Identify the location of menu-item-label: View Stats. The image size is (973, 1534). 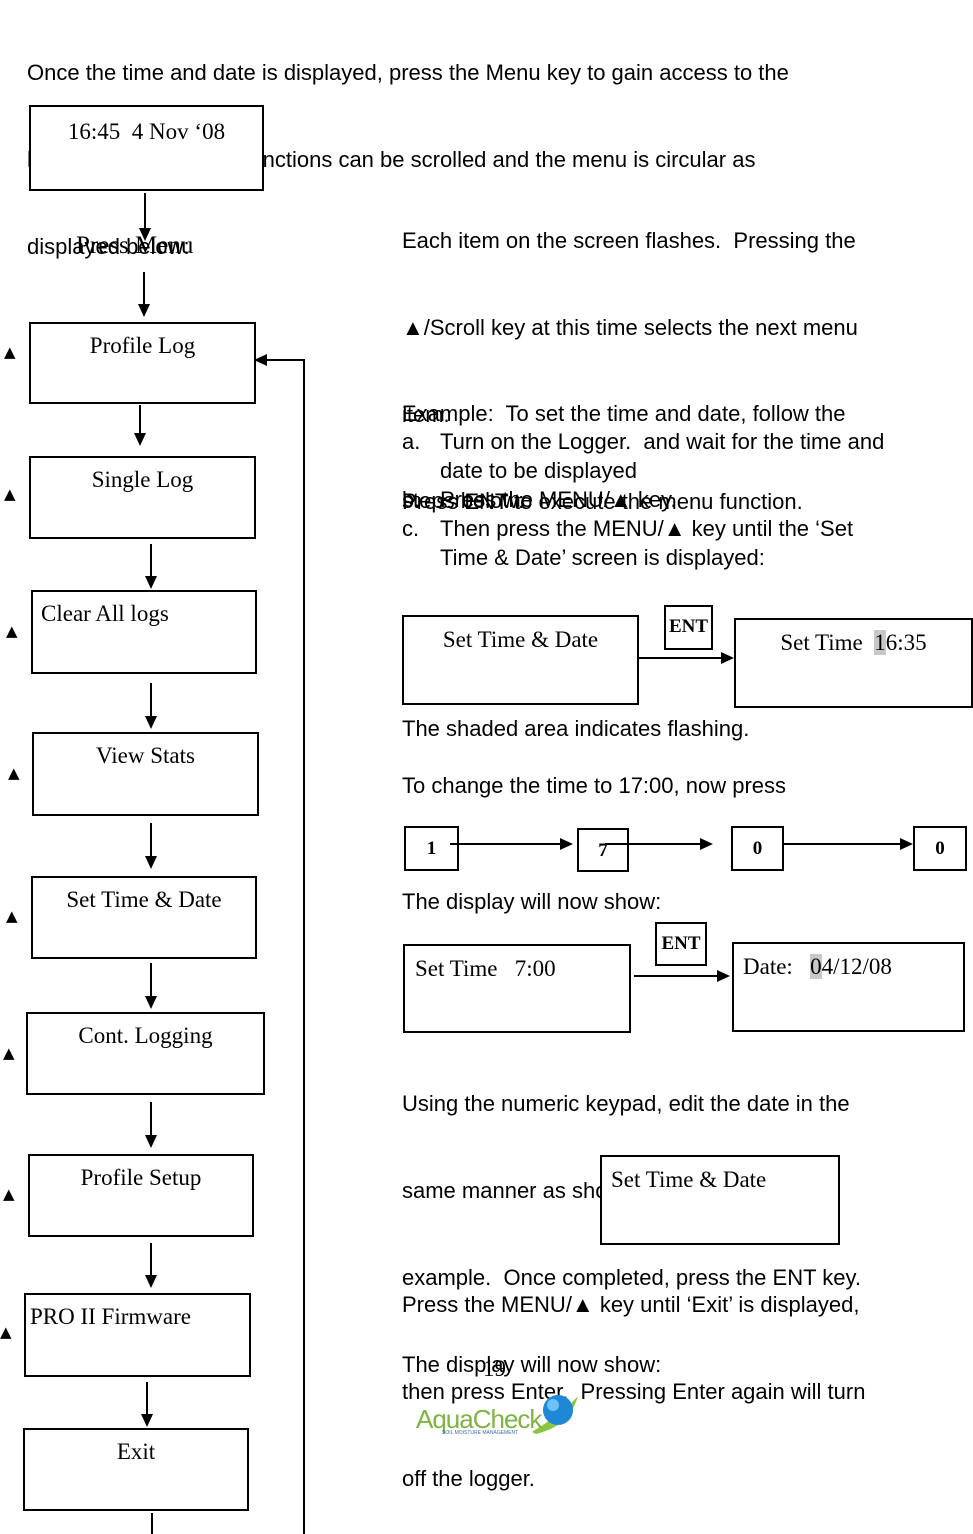
(145, 755).